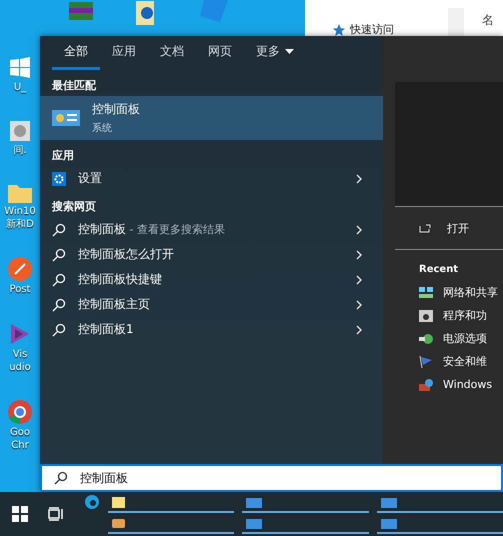 The image size is (503, 536). Describe the element at coordinates (119, 502) in the screenshot. I see `folder-icon` at that location.